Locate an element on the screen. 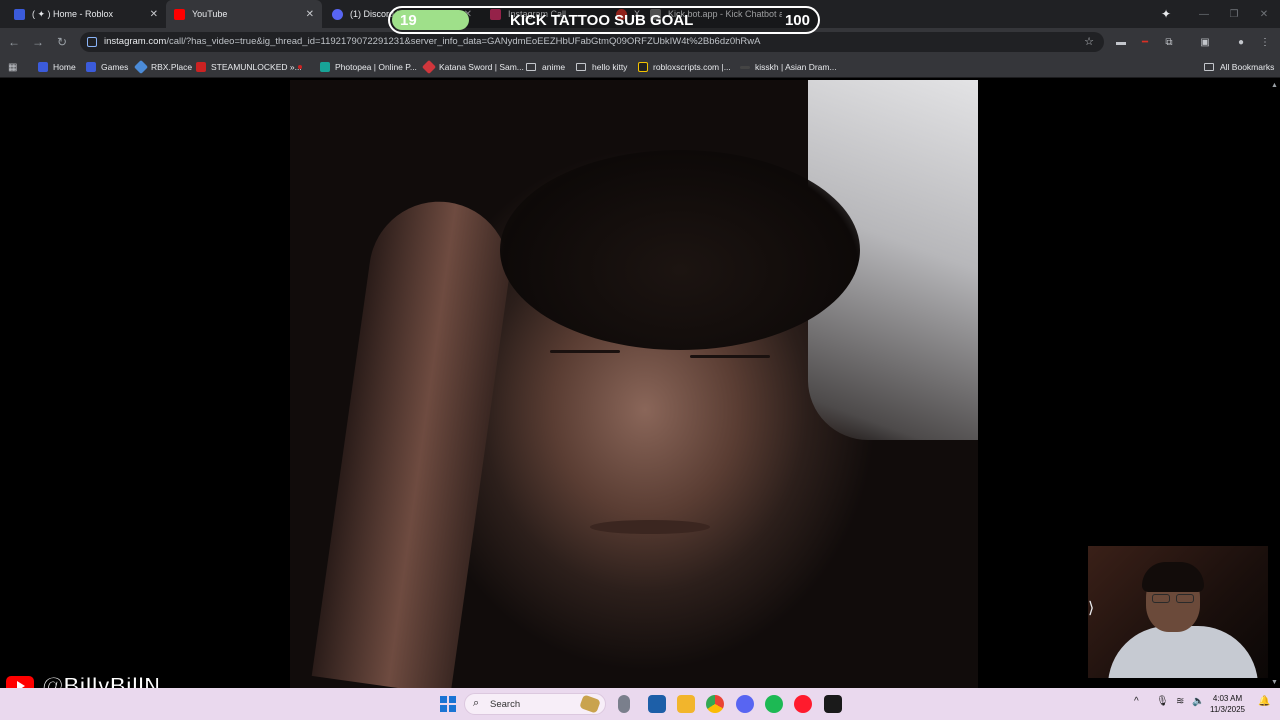 This screenshot has height=720, width=1280. glasses-right is located at coordinates (1185, 598).